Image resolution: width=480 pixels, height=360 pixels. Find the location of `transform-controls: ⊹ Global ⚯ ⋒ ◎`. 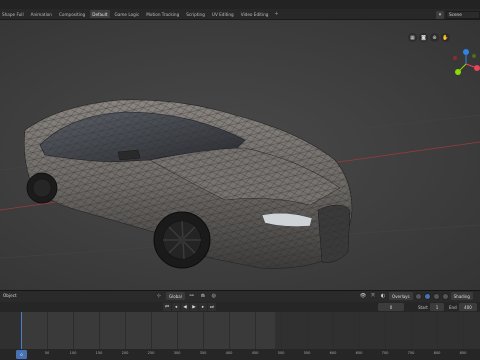

transform-controls: ⊹ Global ⚯ ⋒ ◎ is located at coordinates (186, 296).